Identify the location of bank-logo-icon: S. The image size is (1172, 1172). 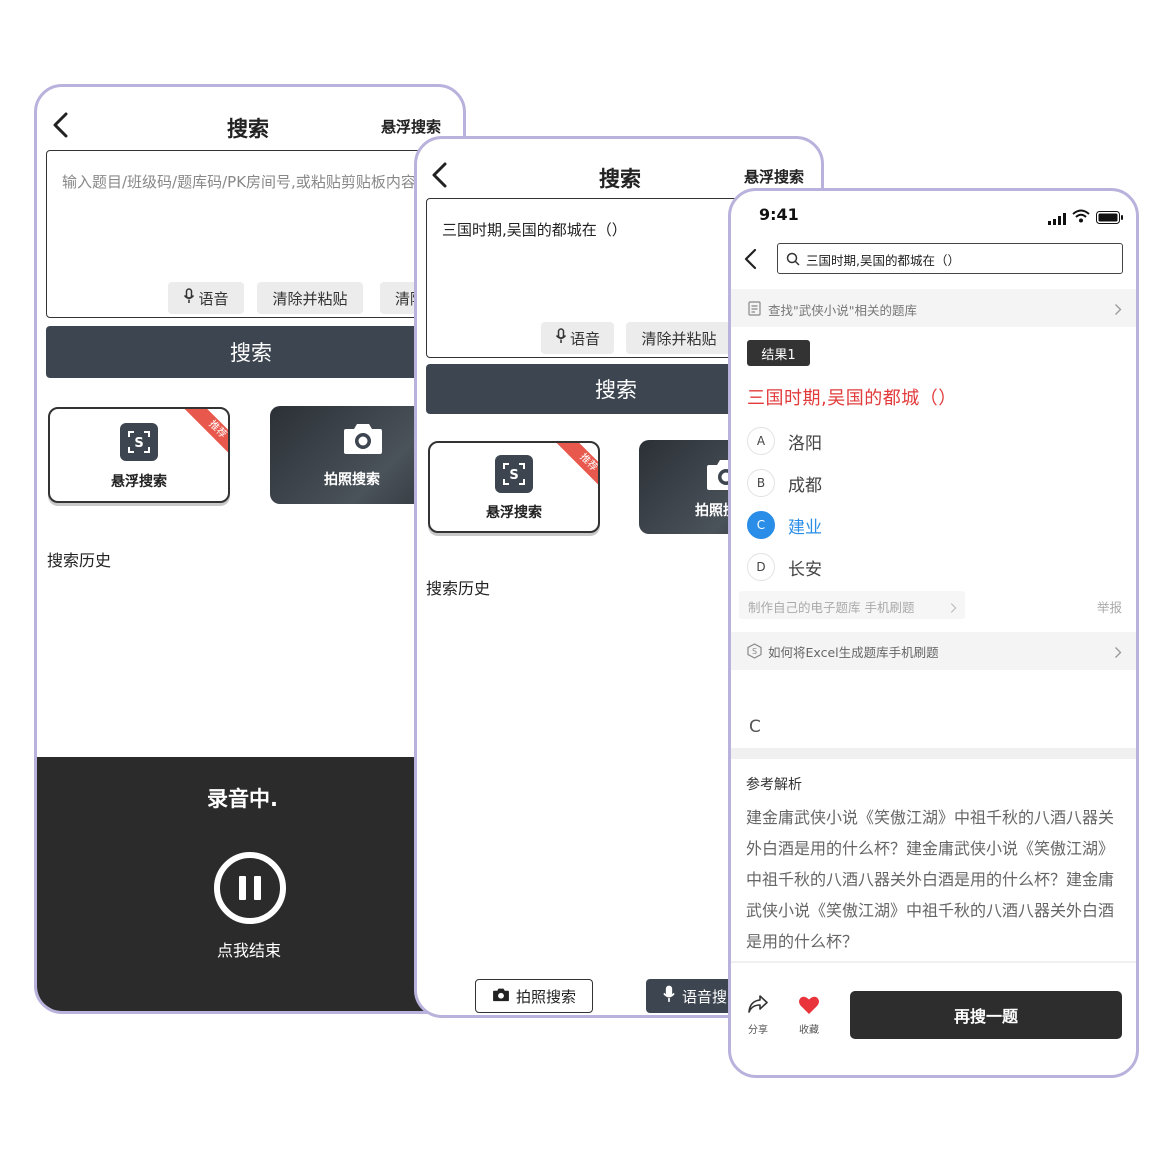
(754, 653).